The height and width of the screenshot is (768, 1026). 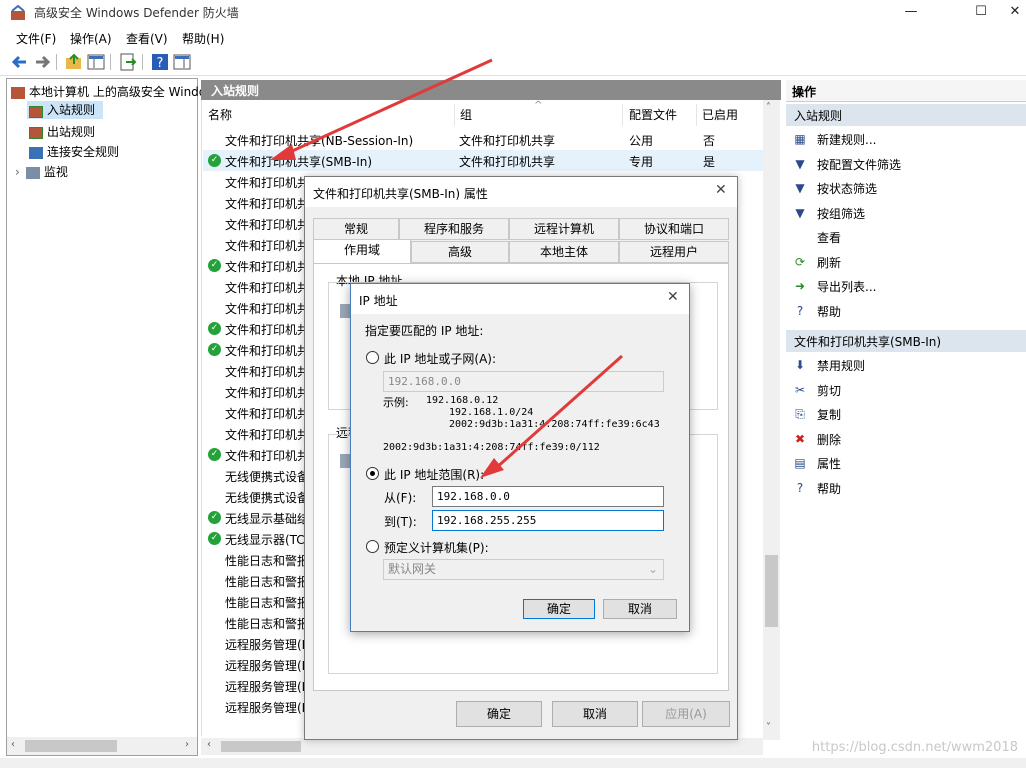 What do you see at coordinates (914, 747) in the screenshot?
I see `watermark: https://blog.csdn.net/wwm2018` at bounding box center [914, 747].